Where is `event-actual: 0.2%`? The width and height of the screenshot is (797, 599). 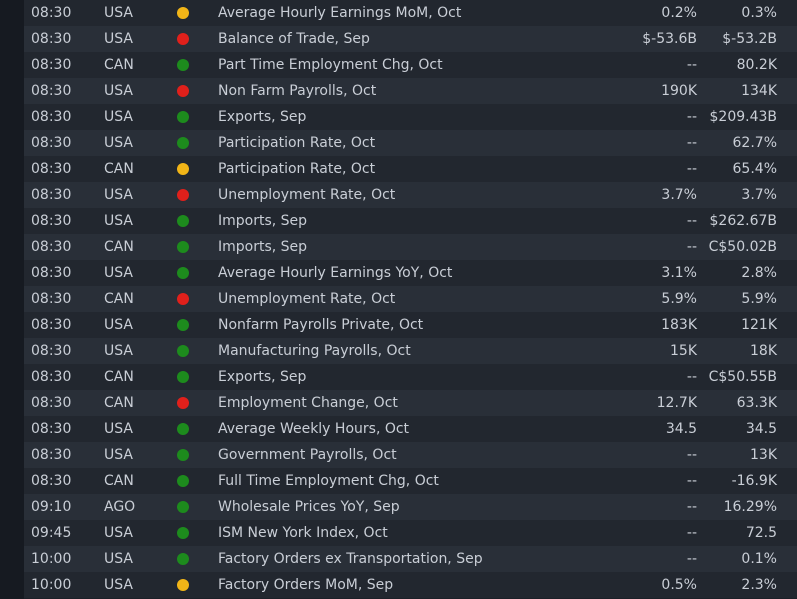 event-actual: 0.2% is located at coordinates (679, 13).